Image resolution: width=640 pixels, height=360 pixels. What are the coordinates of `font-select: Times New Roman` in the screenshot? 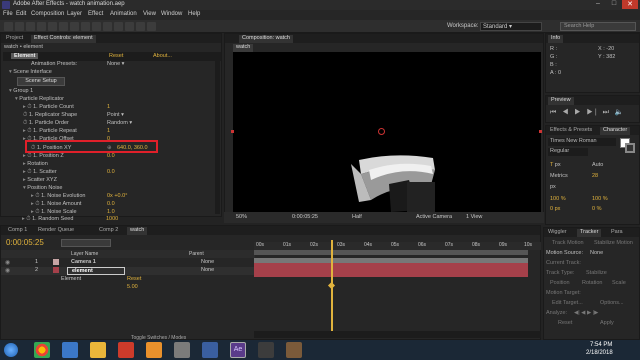 It's located at (582, 142).